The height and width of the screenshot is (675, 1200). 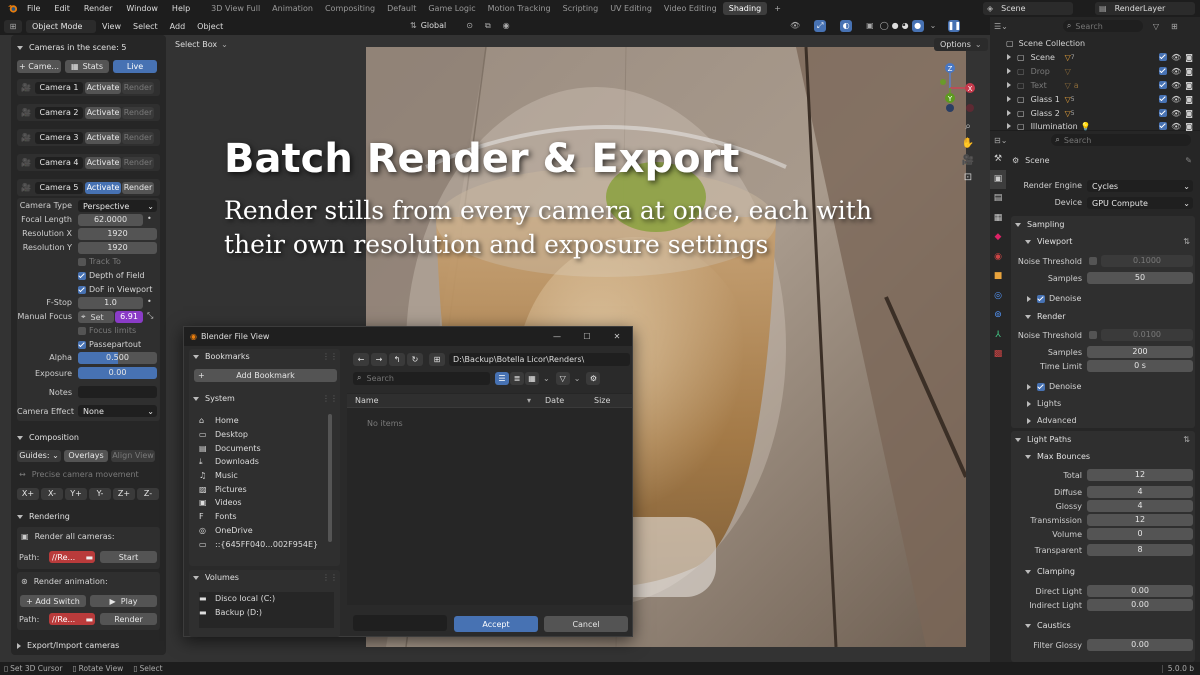 I want to click on r-denoise-row: Denoise, so click(x=1054, y=386).